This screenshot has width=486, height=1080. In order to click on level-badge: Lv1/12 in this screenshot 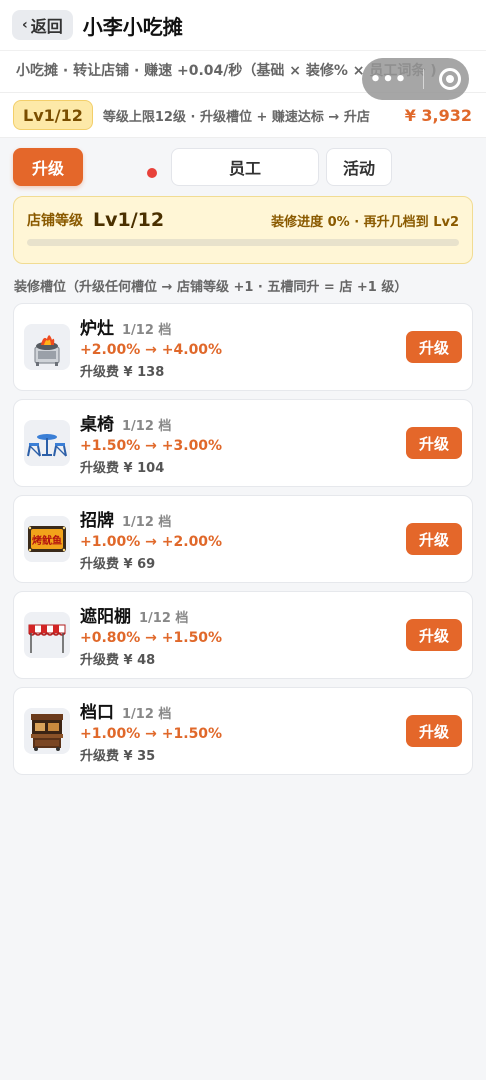, I will do `click(53, 115)`.